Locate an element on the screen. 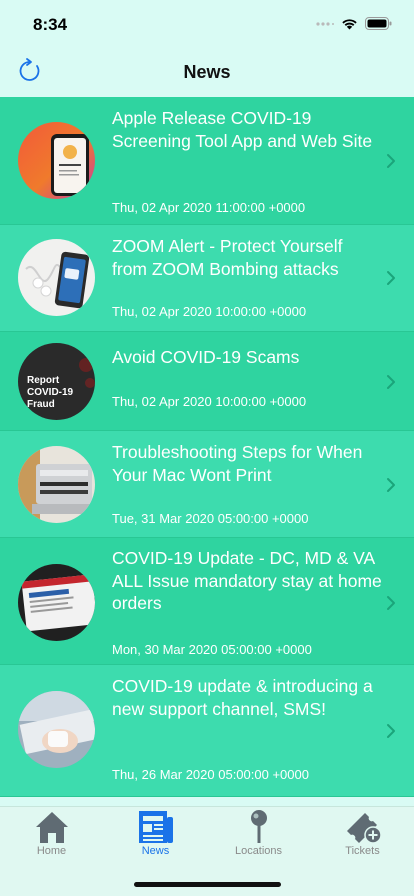 The image size is (414, 896). status-bar: 8:34 is located at coordinates (207, 24).